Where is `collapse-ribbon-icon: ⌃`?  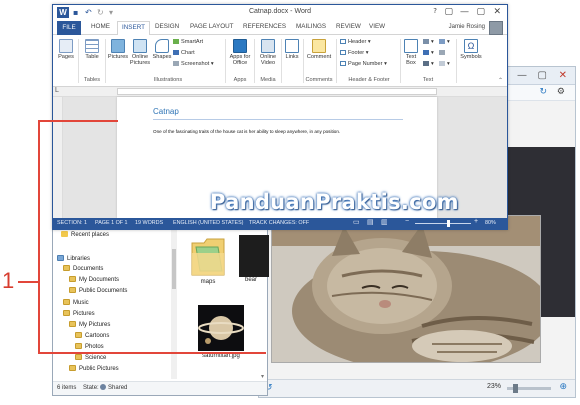
collapse-ribbon-icon: ⌃ is located at coordinates (500, 80).